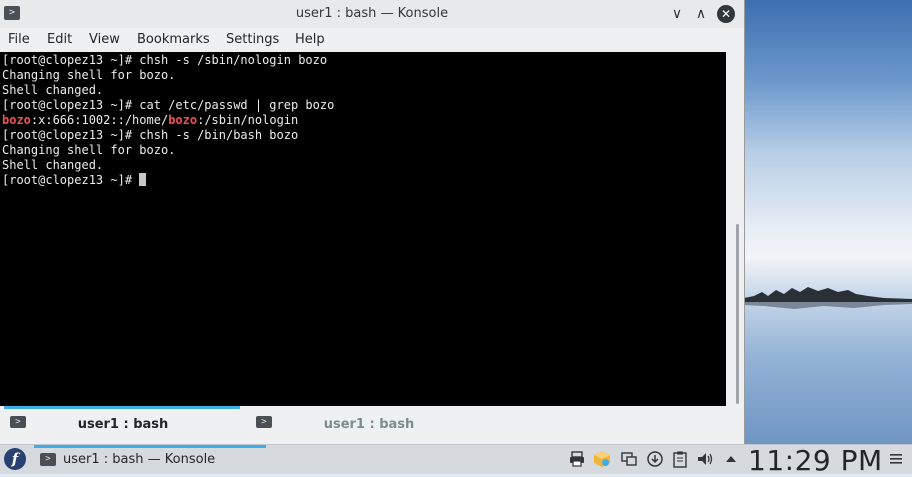  What do you see at coordinates (104, 39) in the screenshot?
I see `menu-view: View` at bounding box center [104, 39].